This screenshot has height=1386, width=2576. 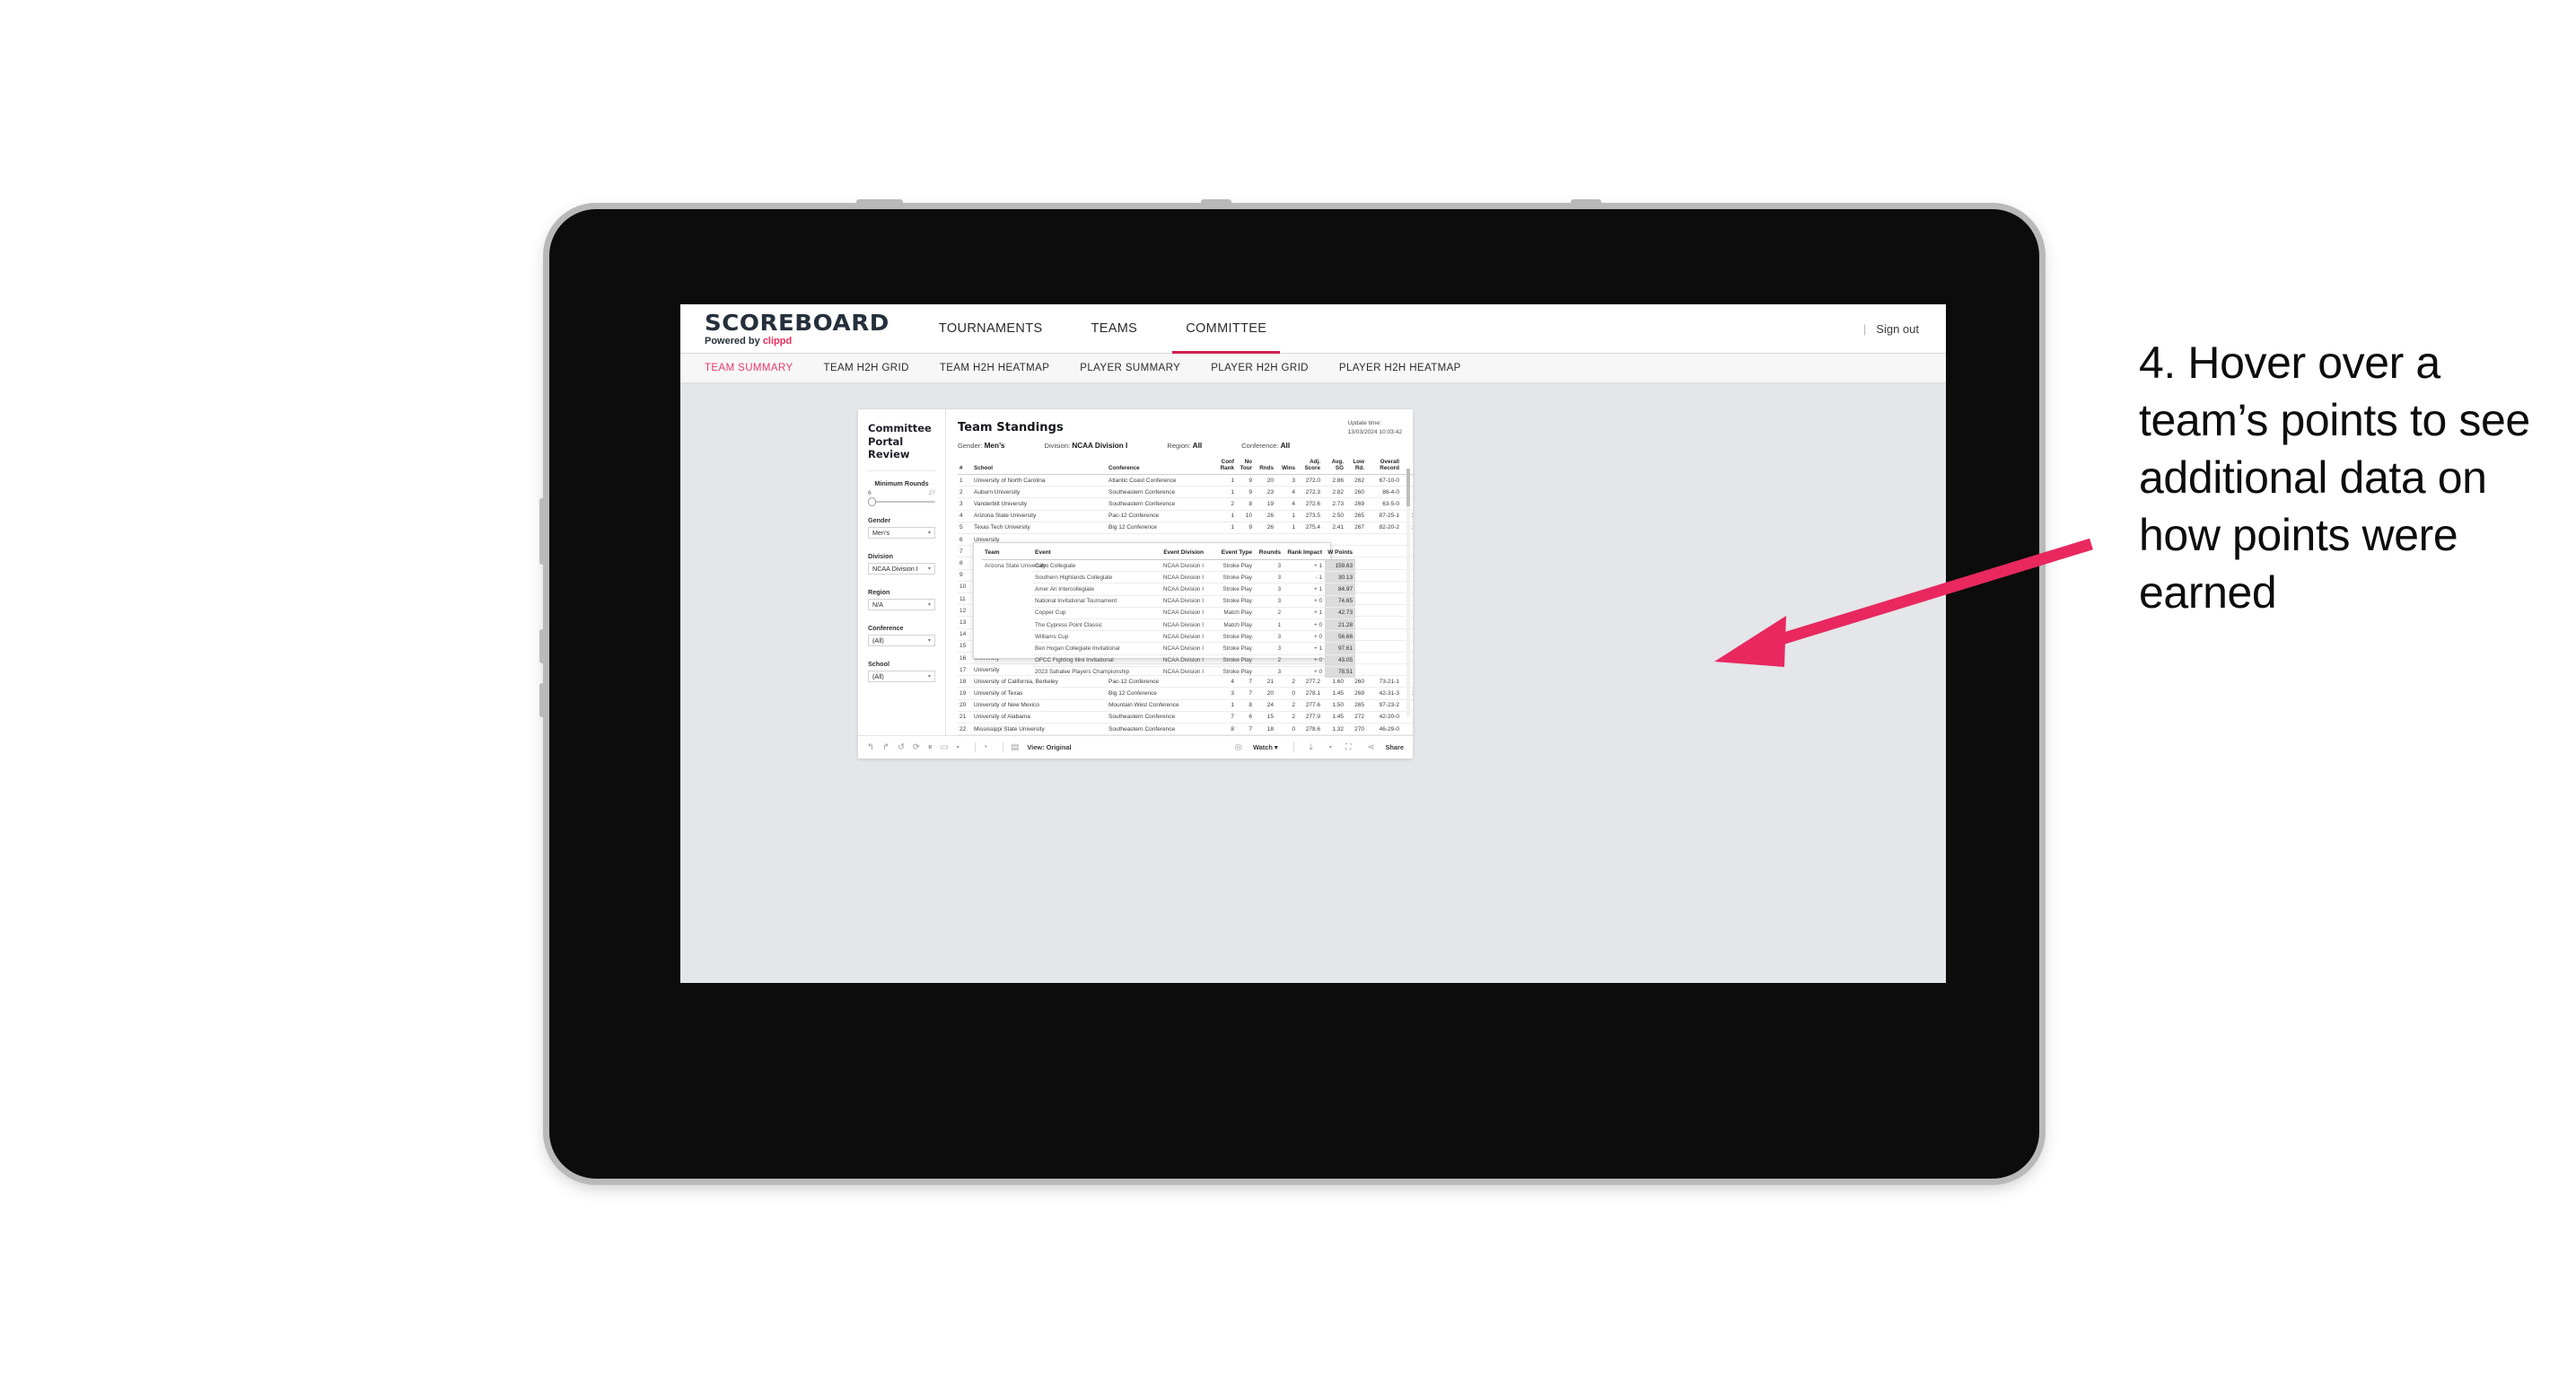 What do you see at coordinates (1039, 504) in the screenshot?
I see `table-cell: Vanderbilt University` at bounding box center [1039, 504].